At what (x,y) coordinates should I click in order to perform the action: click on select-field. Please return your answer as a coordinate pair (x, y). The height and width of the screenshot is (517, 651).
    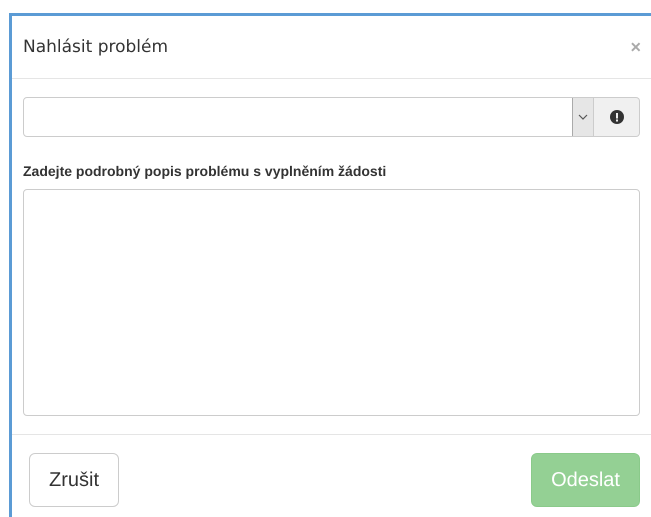
    Looking at the image, I should click on (308, 117).